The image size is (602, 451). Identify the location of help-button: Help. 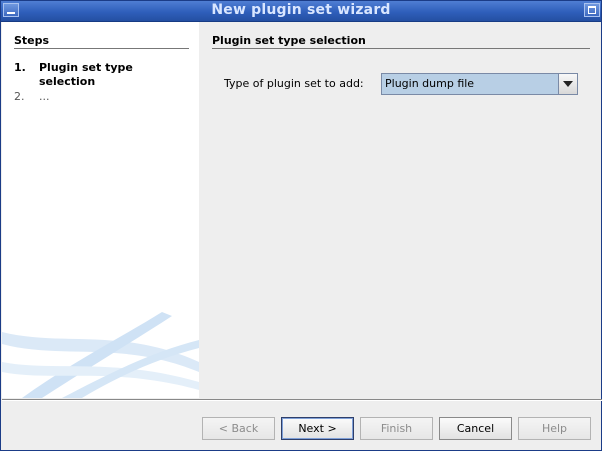
(554, 428).